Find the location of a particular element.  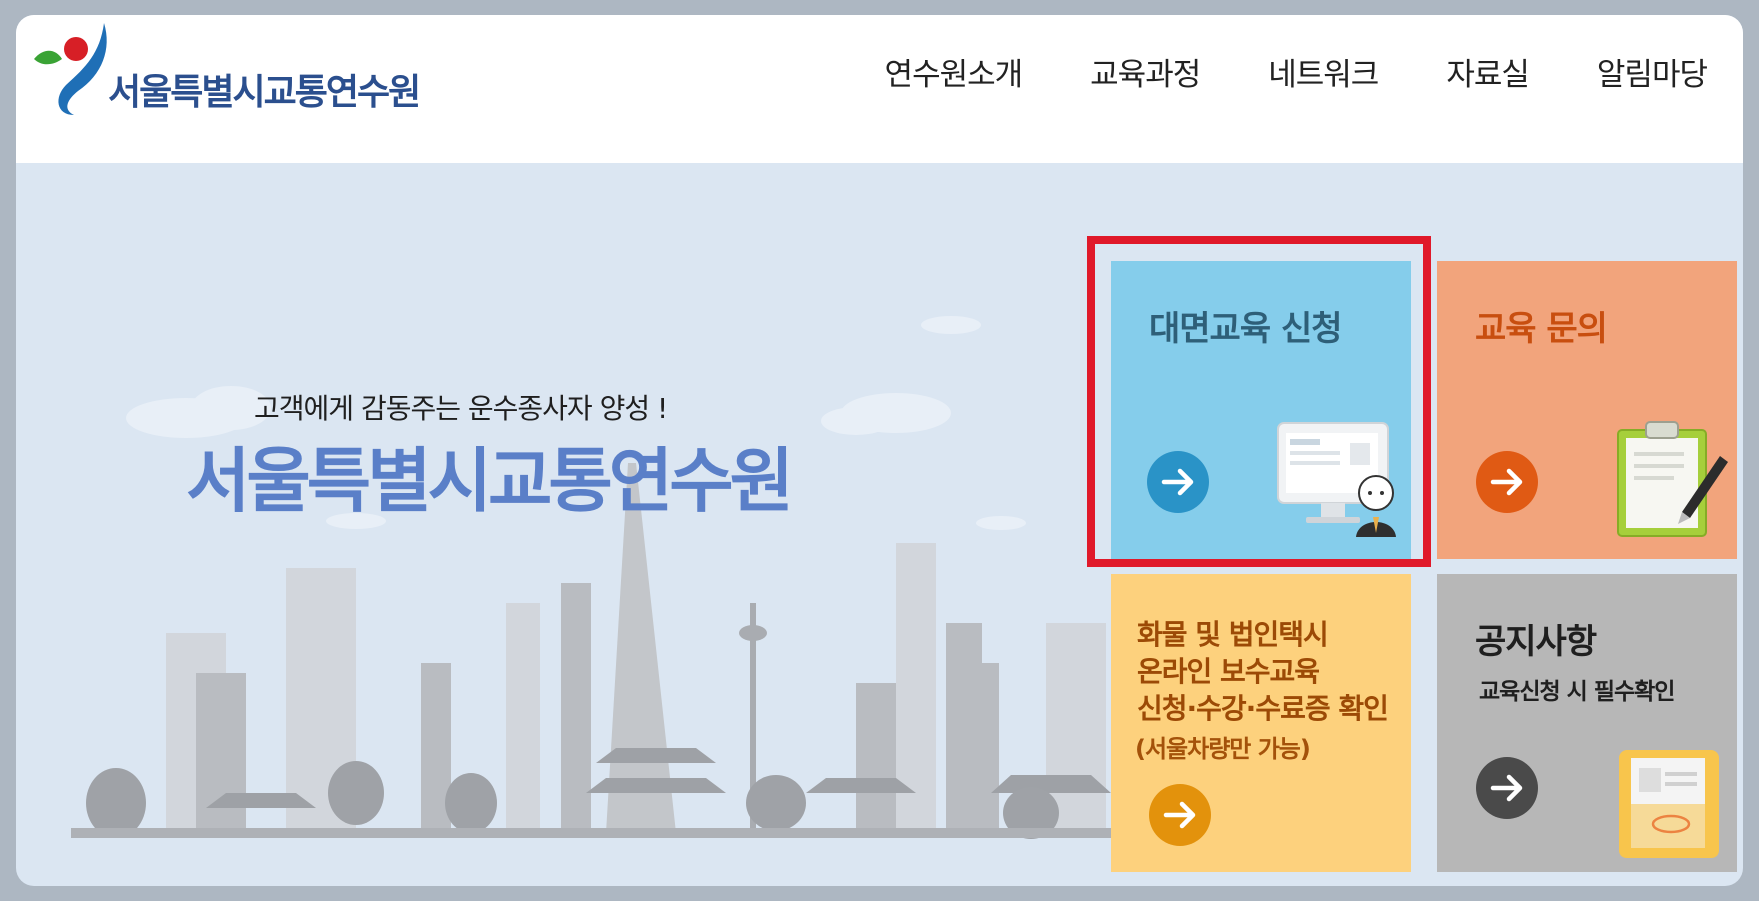

online-education-arrow-button is located at coordinates (1180, 815).